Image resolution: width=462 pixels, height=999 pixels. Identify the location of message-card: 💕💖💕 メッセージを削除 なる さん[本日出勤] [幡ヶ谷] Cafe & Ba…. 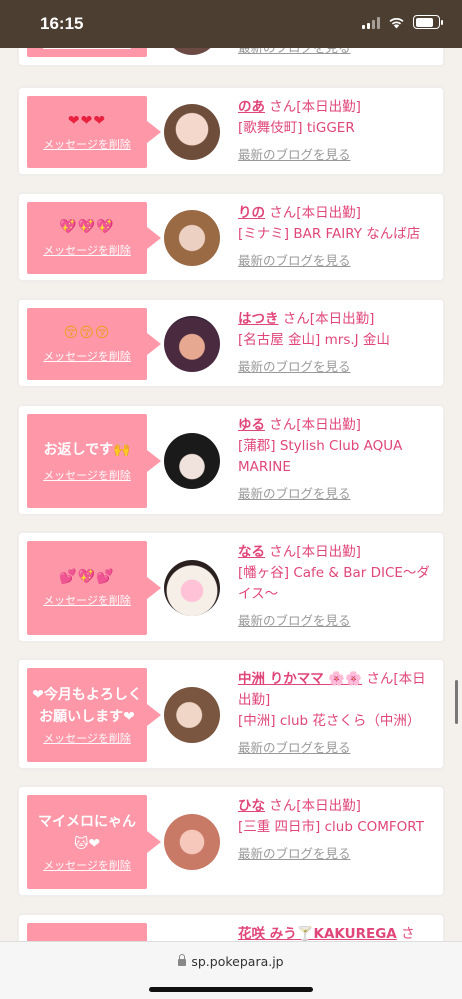
(231, 587).